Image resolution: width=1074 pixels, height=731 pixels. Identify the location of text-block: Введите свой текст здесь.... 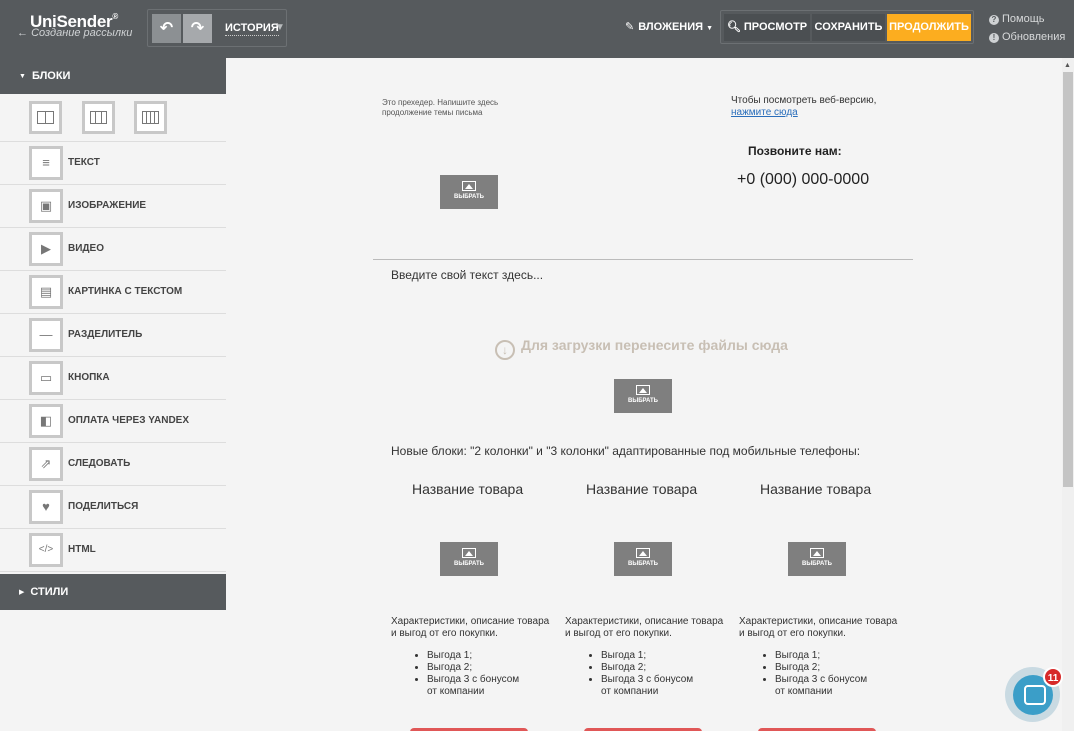
(467, 275).